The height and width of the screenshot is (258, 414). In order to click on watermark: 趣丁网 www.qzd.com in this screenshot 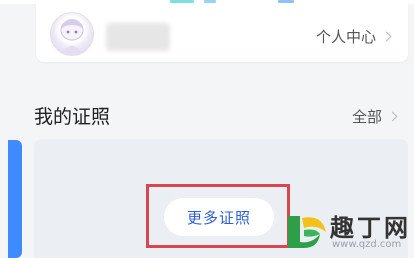, I will do `click(348, 233)`.